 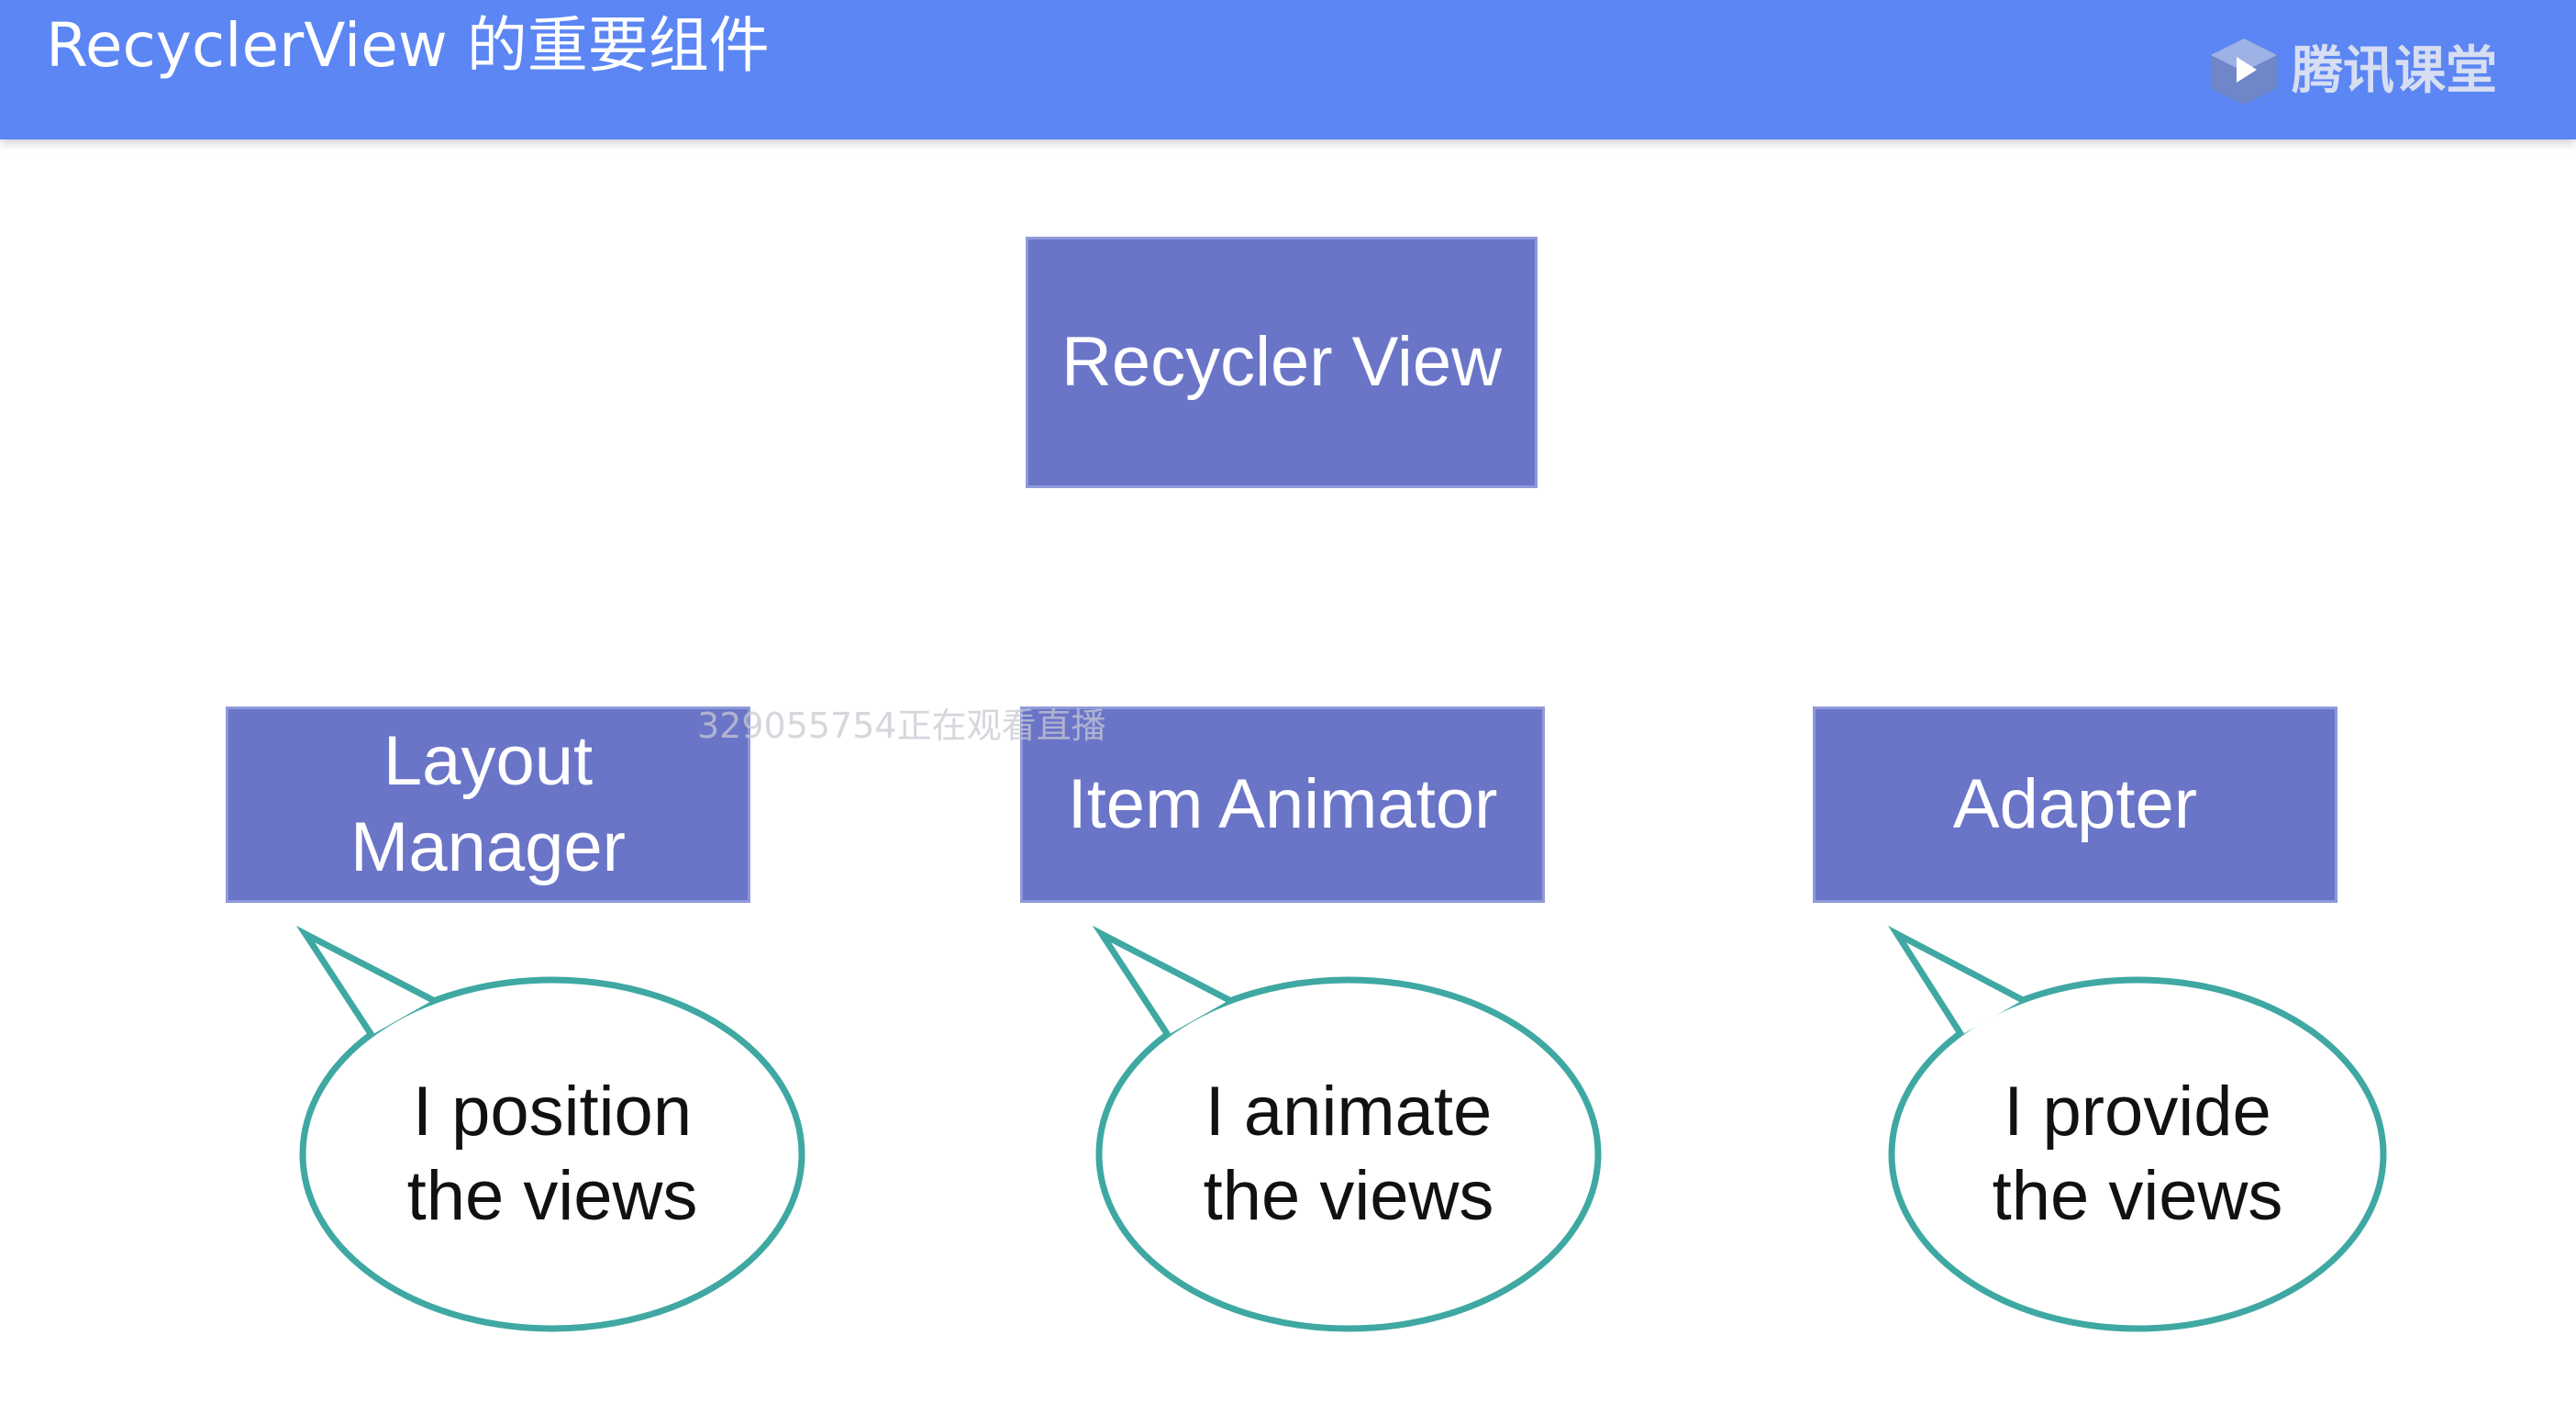 I want to click on brand-name: 腾讯课堂, so click(x=2394, y=71).